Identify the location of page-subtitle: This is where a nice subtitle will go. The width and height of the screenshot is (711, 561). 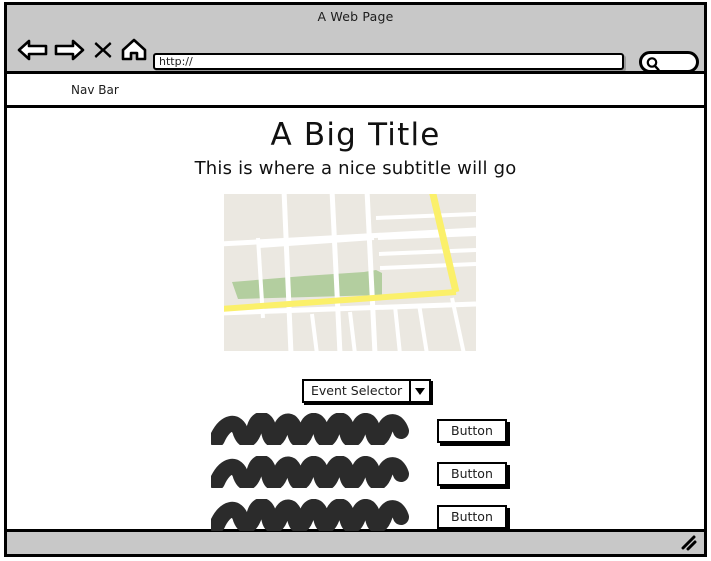
(355, 168).